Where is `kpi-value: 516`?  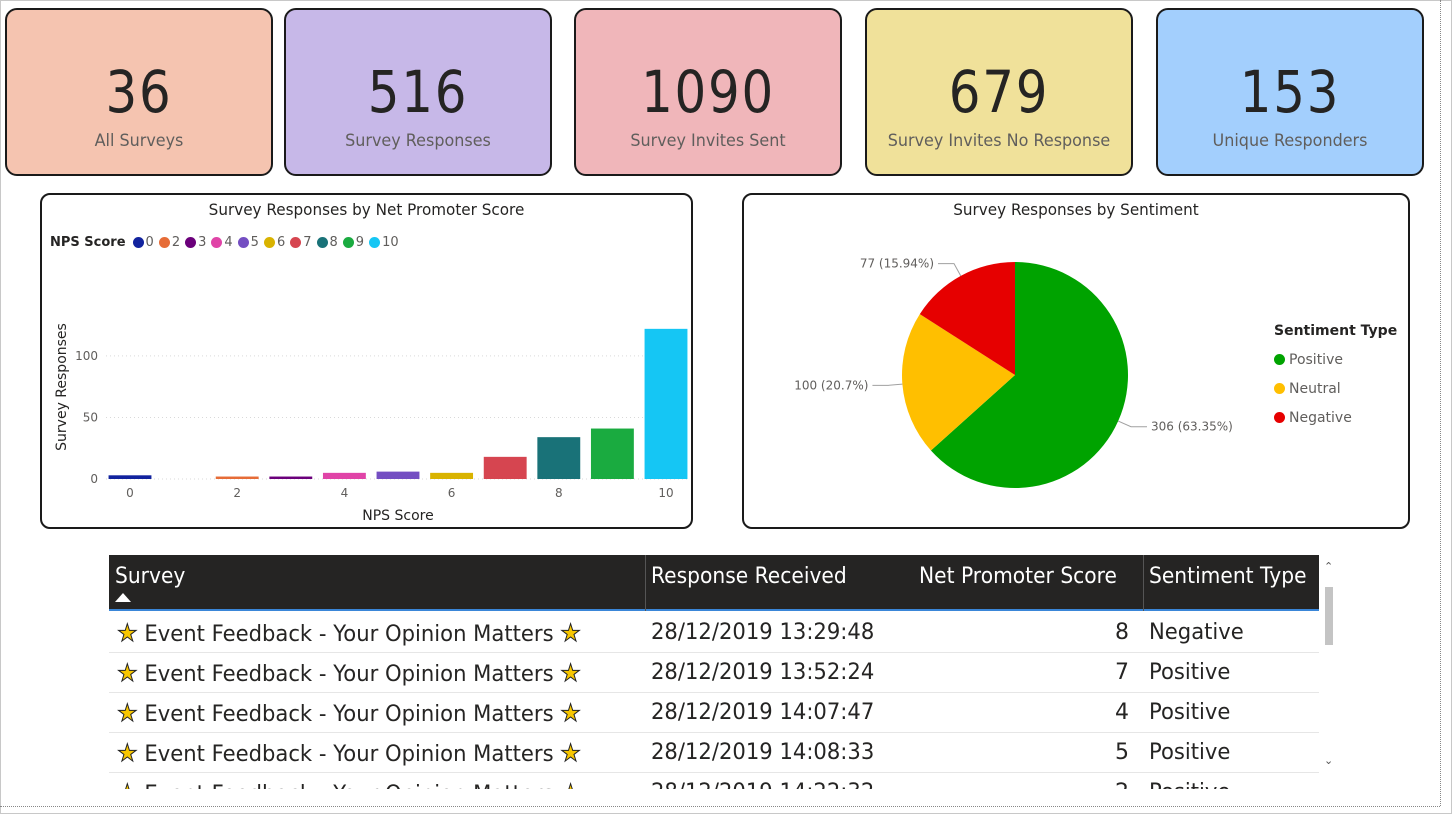 kpi-value: 516 is located at coordinates (418, 92).